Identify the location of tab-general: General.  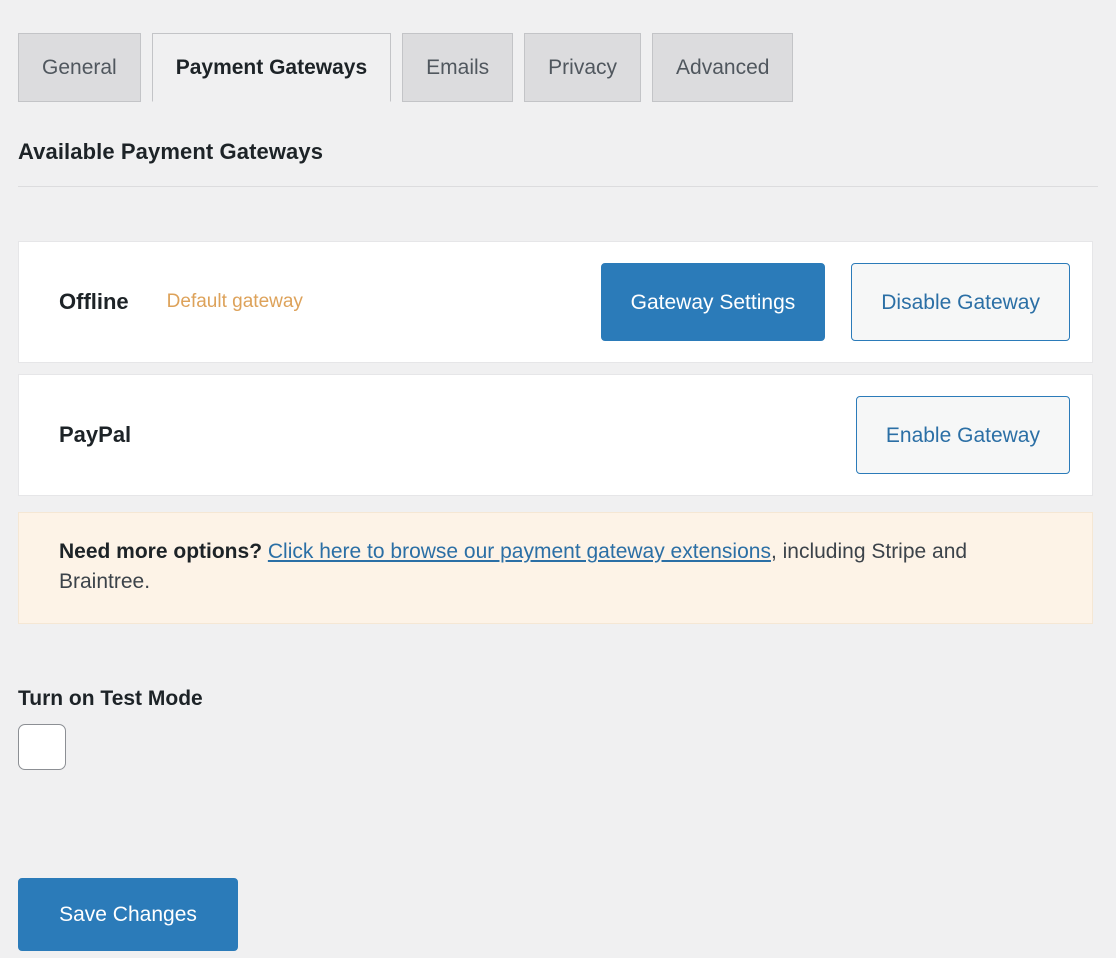
(79, 67).